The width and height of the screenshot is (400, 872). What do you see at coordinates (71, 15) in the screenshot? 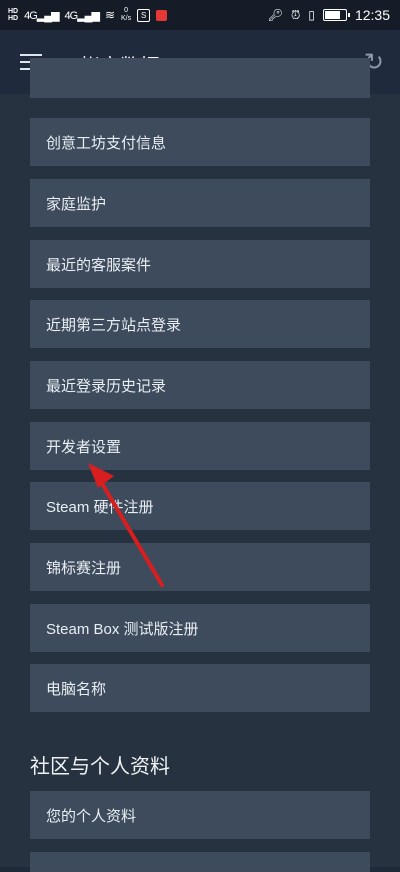
I see `signal2-label: 4G` at bounding box center [71, 15].